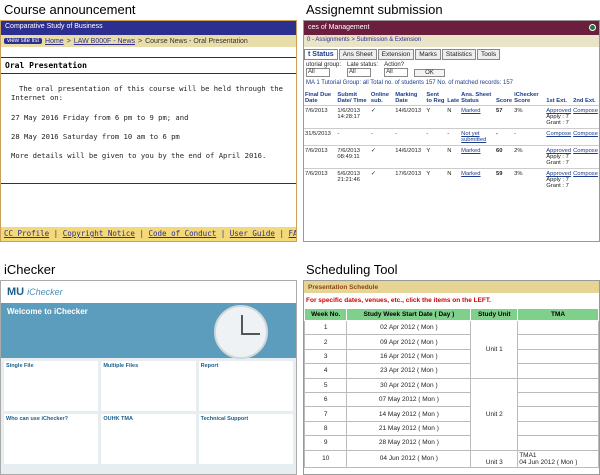  What do you see at coordinates (435, 98) in the screenshot?
I see `column-header: Sent to Reg` at bounding box center [435, 98].